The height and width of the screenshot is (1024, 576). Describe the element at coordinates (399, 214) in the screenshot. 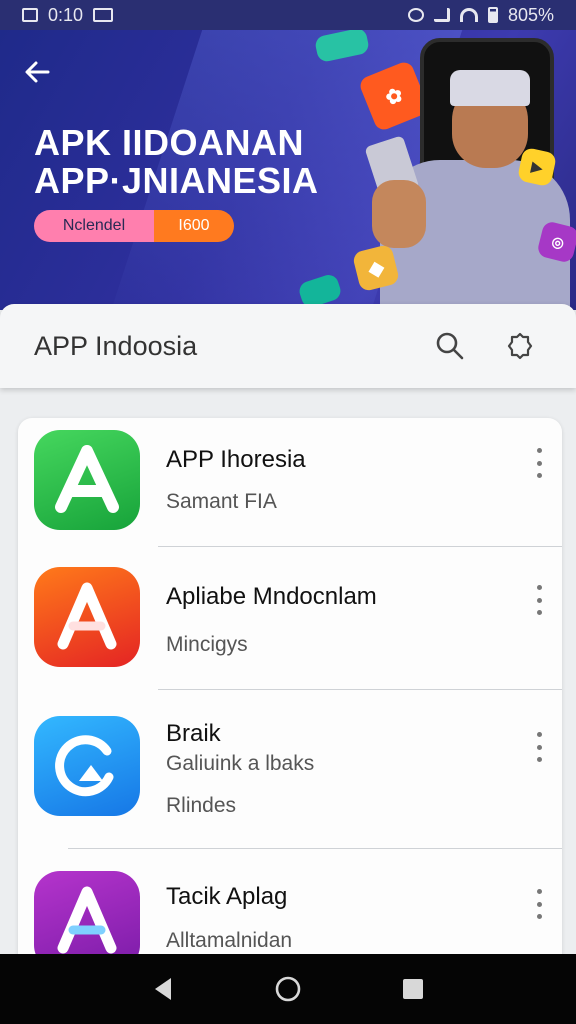

I see `person-hand-illustration` at that location.